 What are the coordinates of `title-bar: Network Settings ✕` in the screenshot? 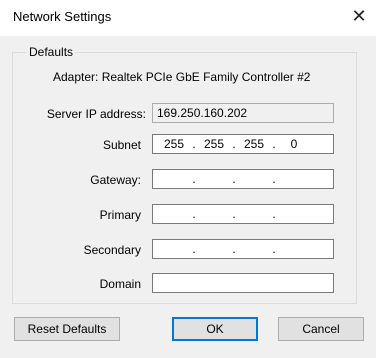 It's located at (188, 18).